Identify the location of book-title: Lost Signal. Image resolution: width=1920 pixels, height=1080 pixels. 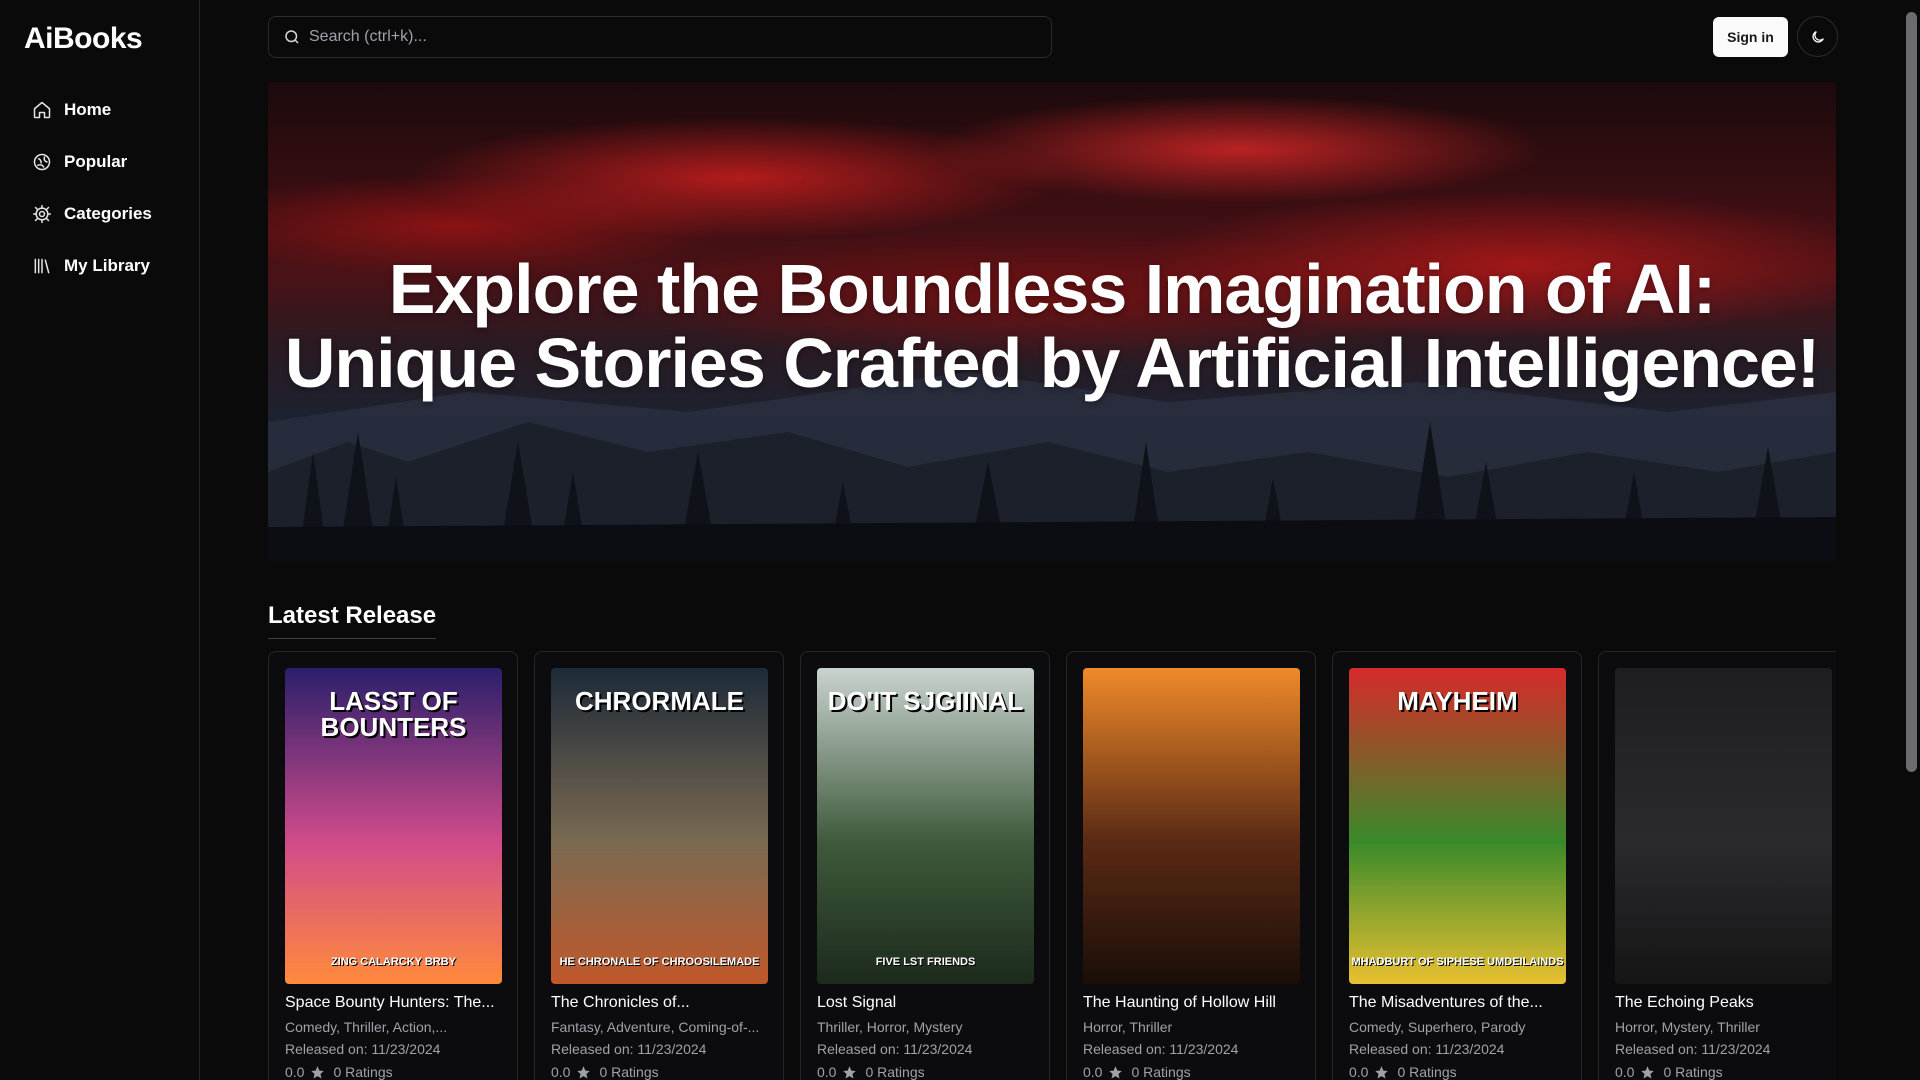
(928, 1003).